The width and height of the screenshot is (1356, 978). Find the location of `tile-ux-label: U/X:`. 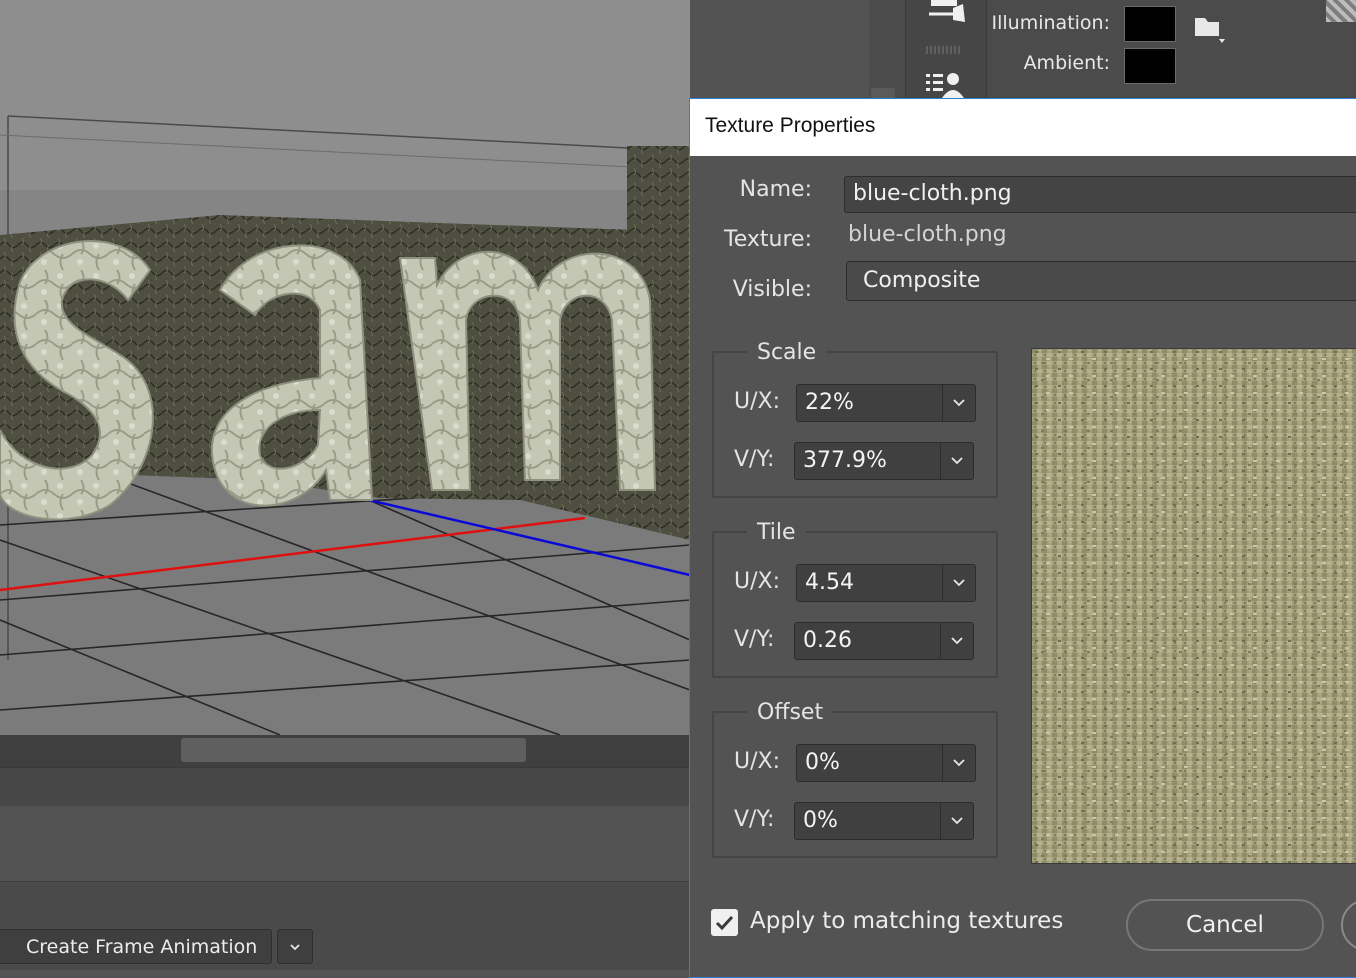

tile-ux-label: U/X: is located at coordinates (757, 581).